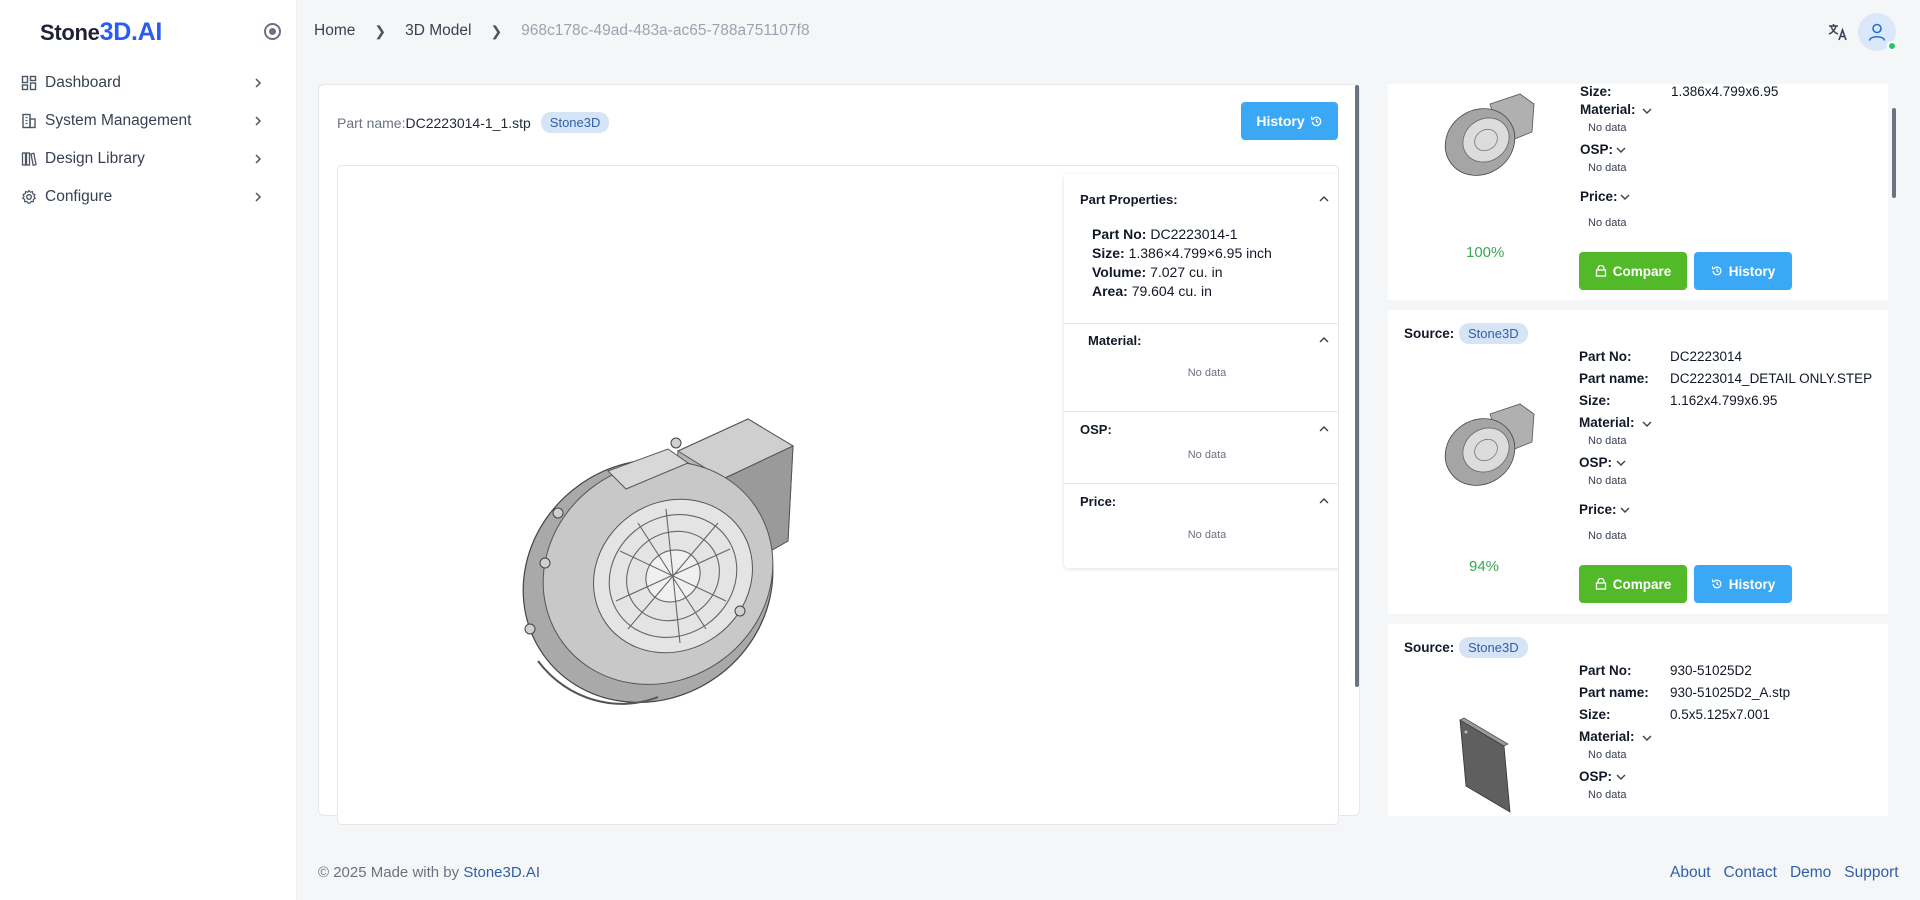  Describe the element at coordinates (1711, 670) in the screenshot. I see `part-no-value: 930-51025D2` at that location.